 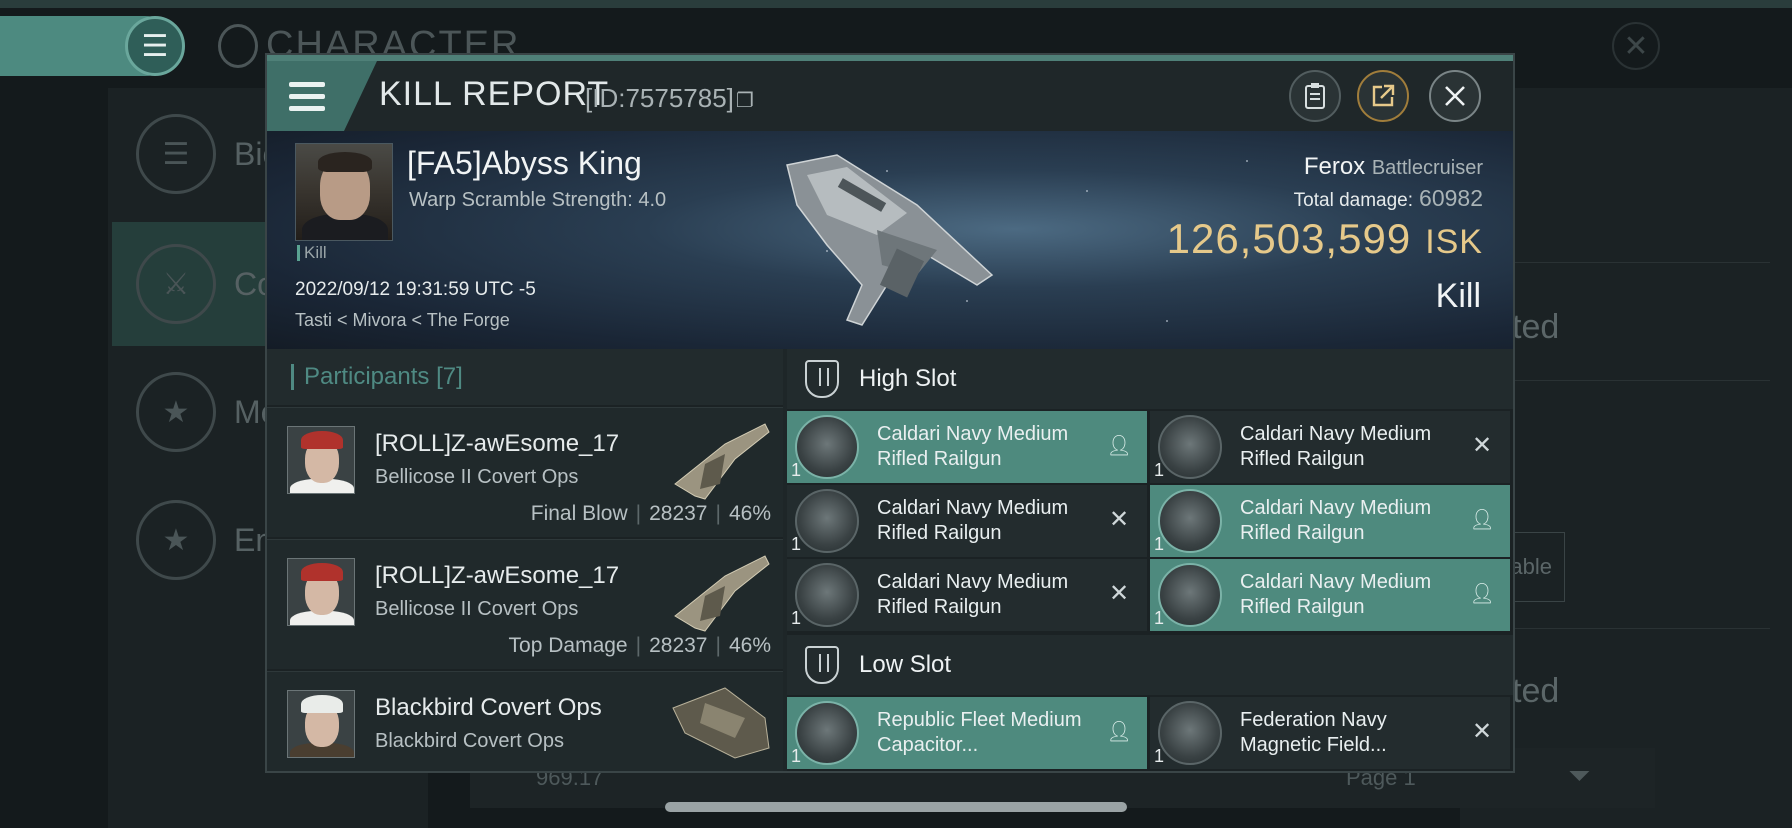 I want to click on hamburger-icon, so click(x=314, y=96).